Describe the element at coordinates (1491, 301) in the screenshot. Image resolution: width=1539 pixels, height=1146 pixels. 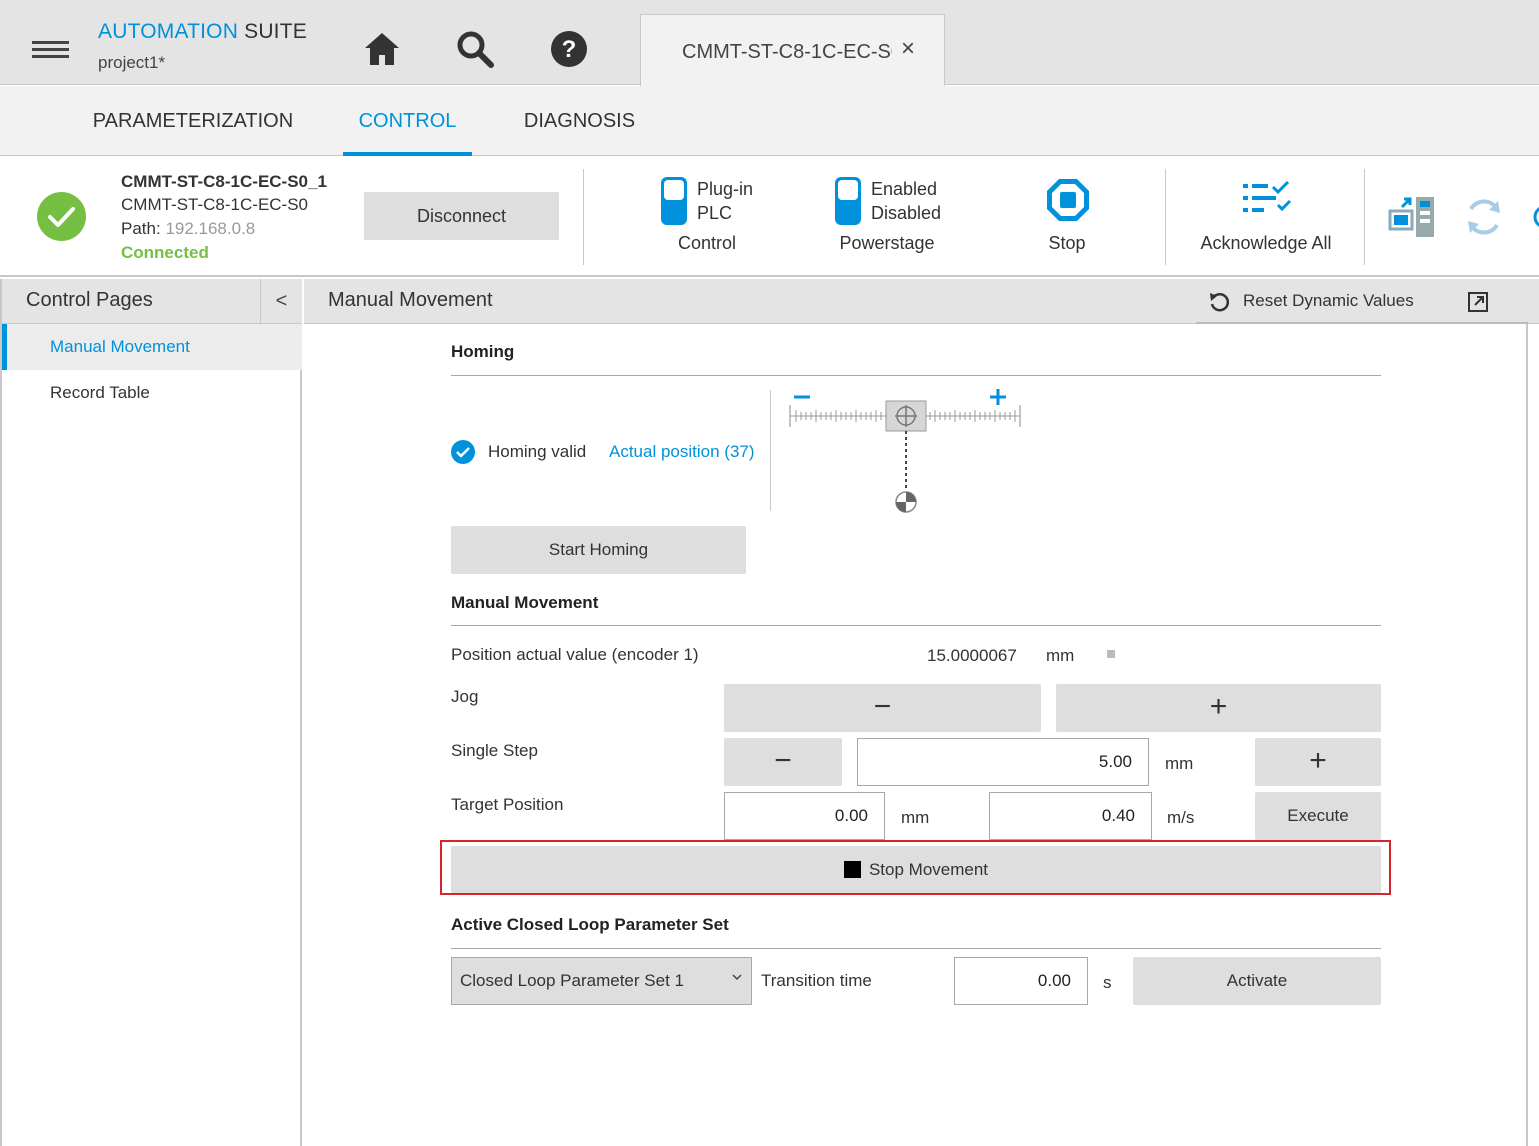
I see `popout-icon` at that location.